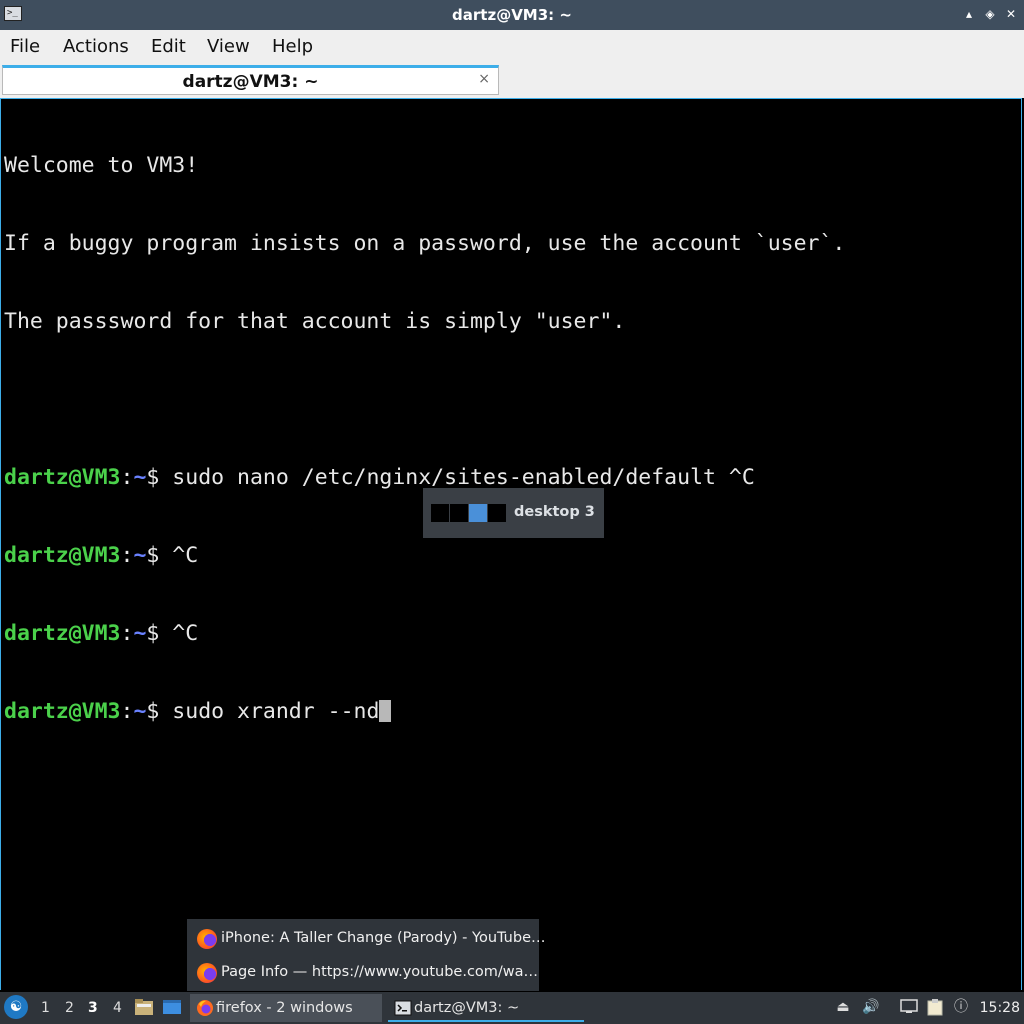  I want to click on maximize-icon: ◈, so click(990, 14).